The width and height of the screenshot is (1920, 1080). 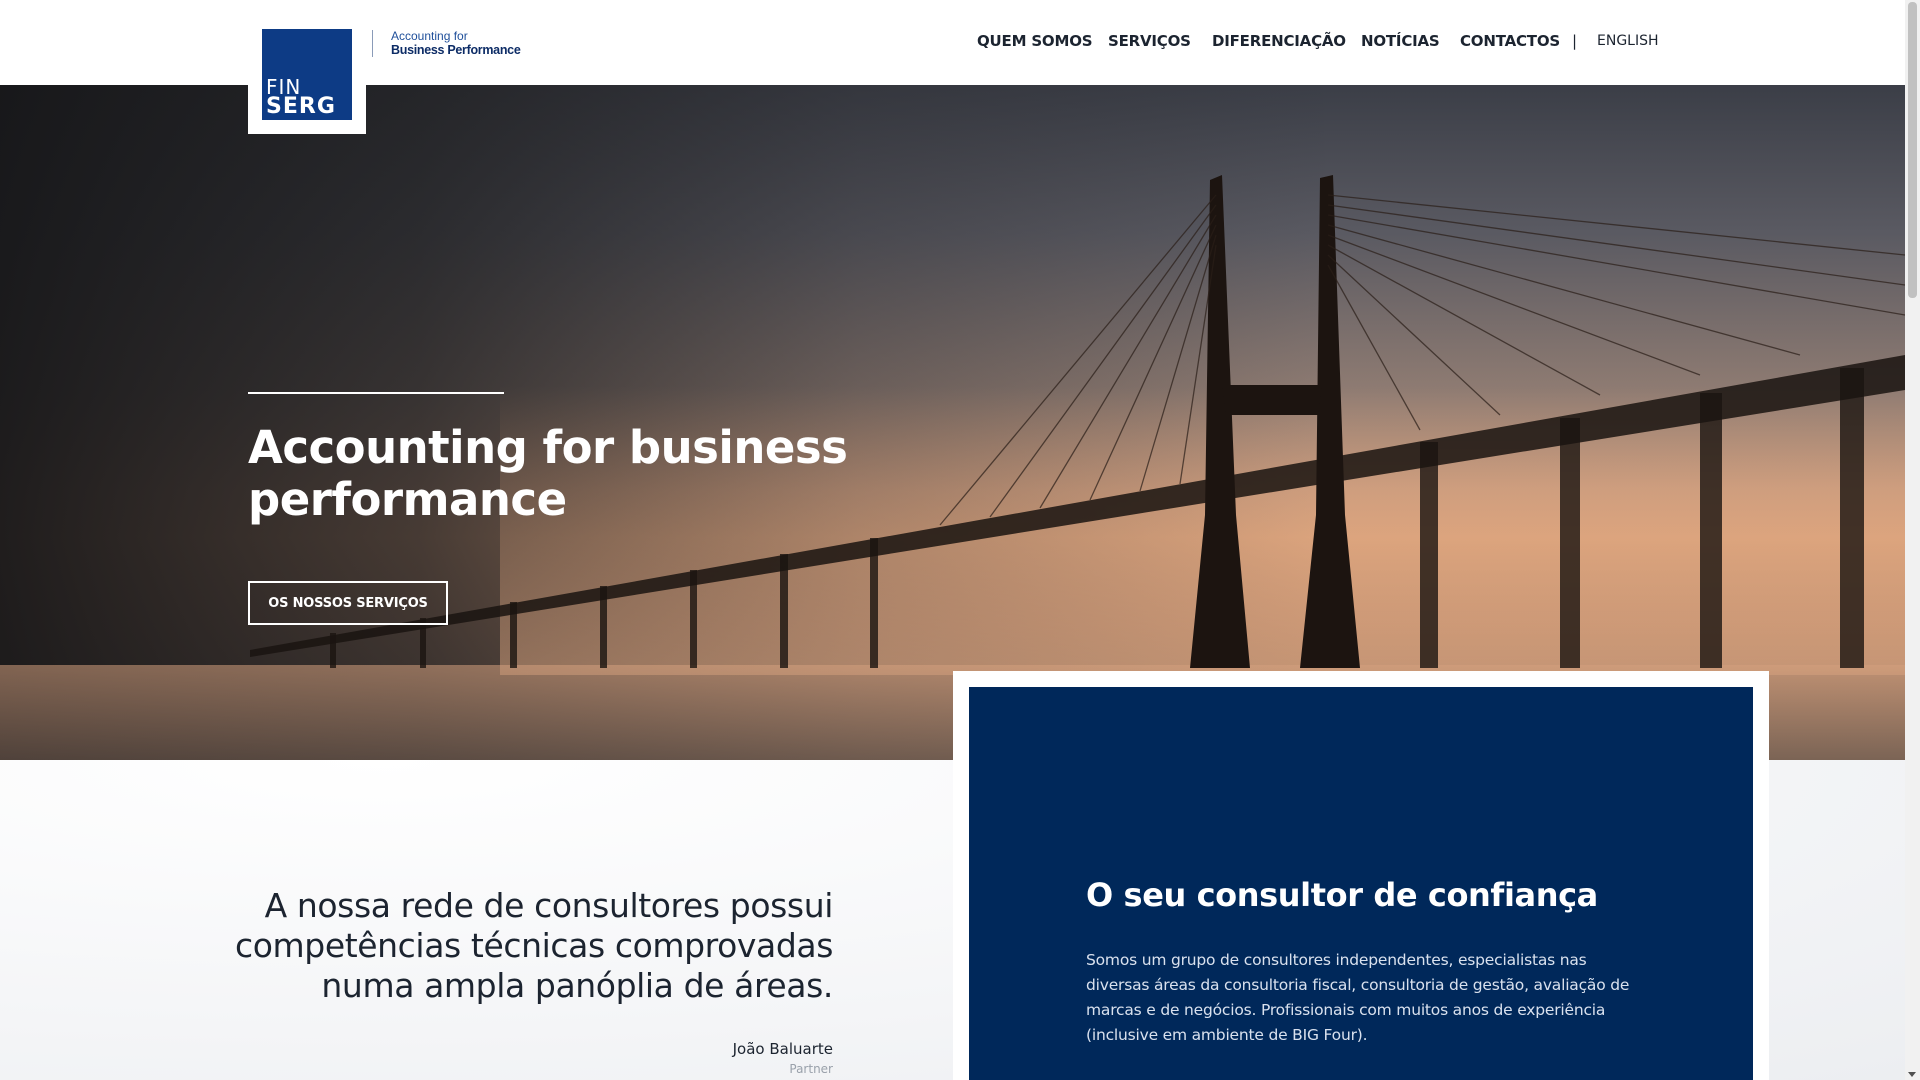 What do you see at coordinates (1912, 150) in the screenshot?
I see `scrollbar-thumb` at bounding box center [1912, 150].